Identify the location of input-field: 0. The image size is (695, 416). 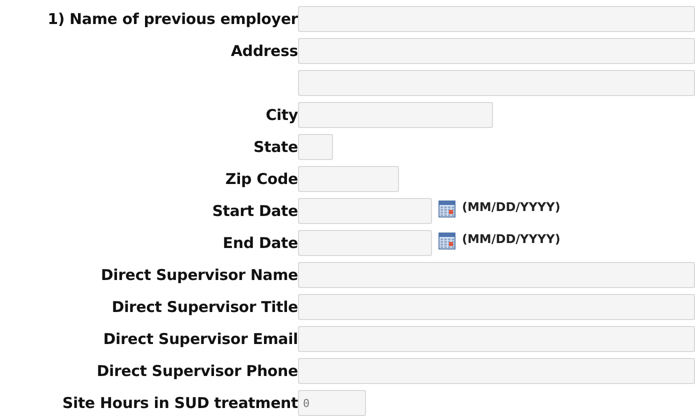
(332, 403).